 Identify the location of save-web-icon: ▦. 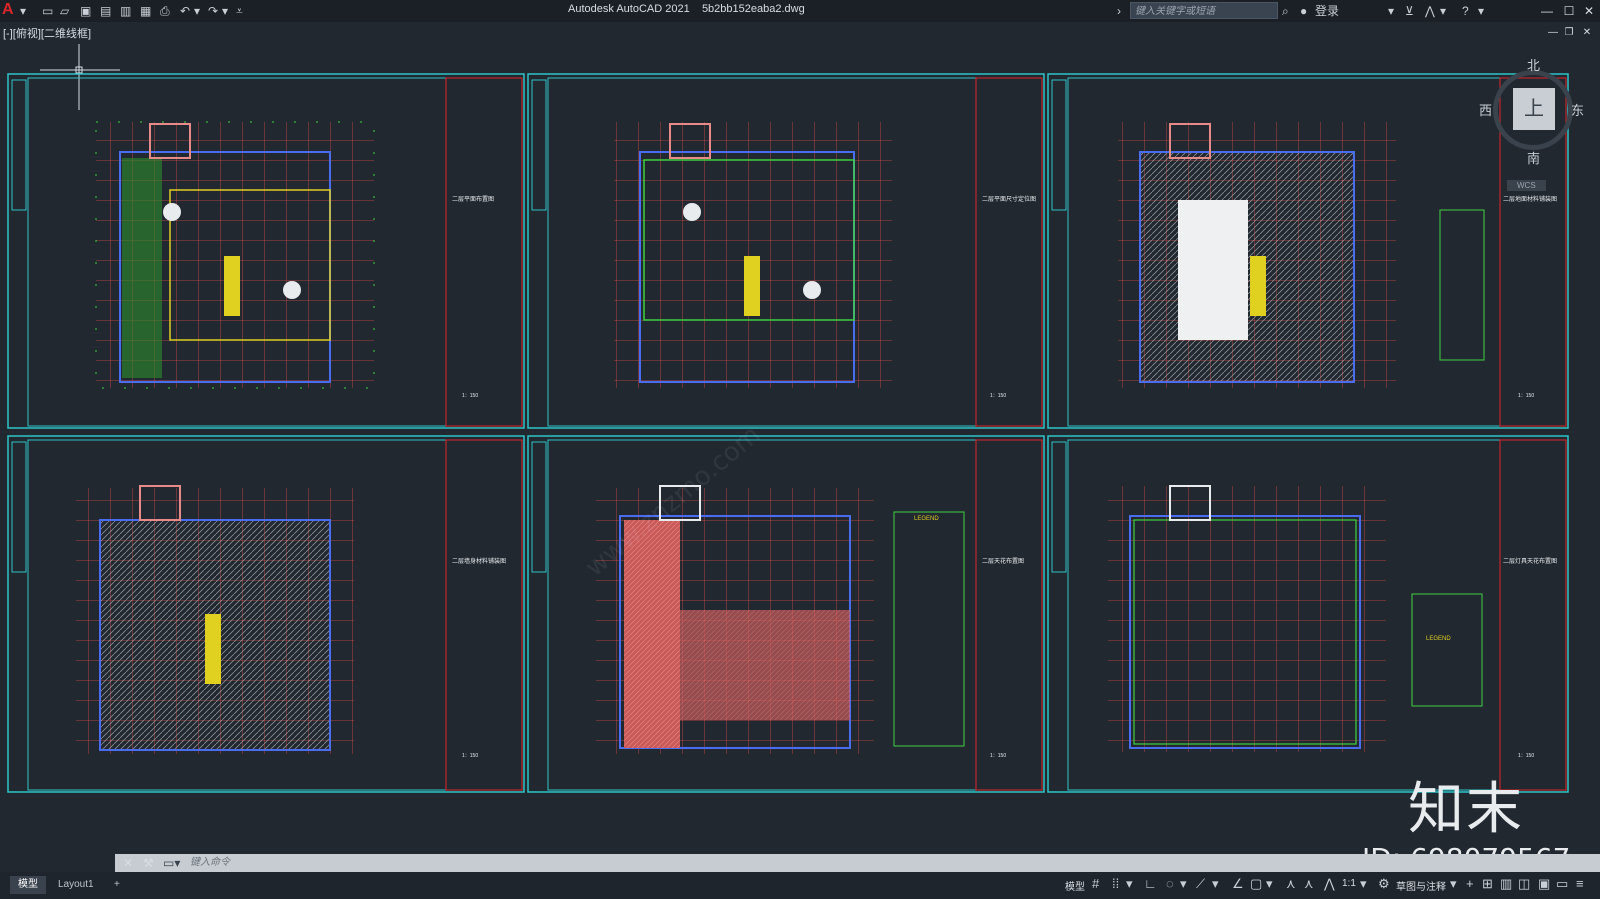
(145, 11).